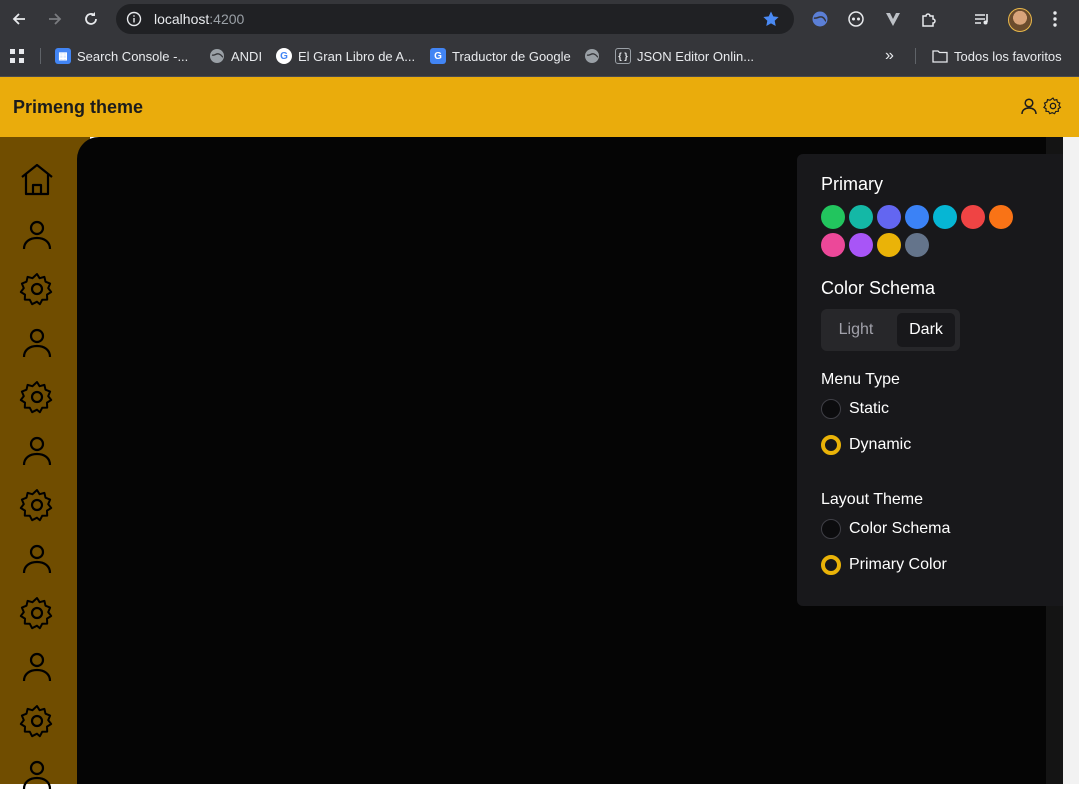  I want to click on bookmark-andi: ANDI, so click(235, 56).